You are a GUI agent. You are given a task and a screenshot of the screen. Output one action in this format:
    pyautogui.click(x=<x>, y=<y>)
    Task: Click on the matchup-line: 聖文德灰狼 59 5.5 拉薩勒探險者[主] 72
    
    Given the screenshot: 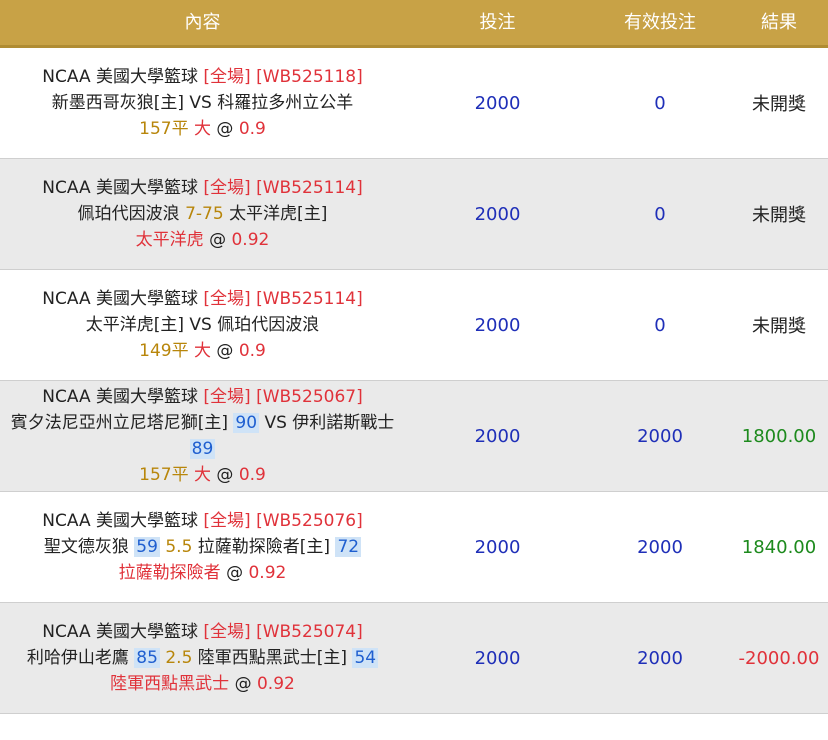 What is the action you would take?
    pyautogui.click(x=202, y=547)
    